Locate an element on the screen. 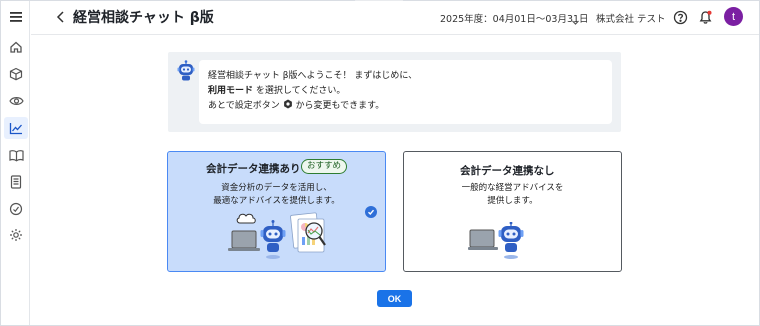 The height and width of the screenshot is (326, 760). robot-laptop-illustration is located at coordinates (501, 241).